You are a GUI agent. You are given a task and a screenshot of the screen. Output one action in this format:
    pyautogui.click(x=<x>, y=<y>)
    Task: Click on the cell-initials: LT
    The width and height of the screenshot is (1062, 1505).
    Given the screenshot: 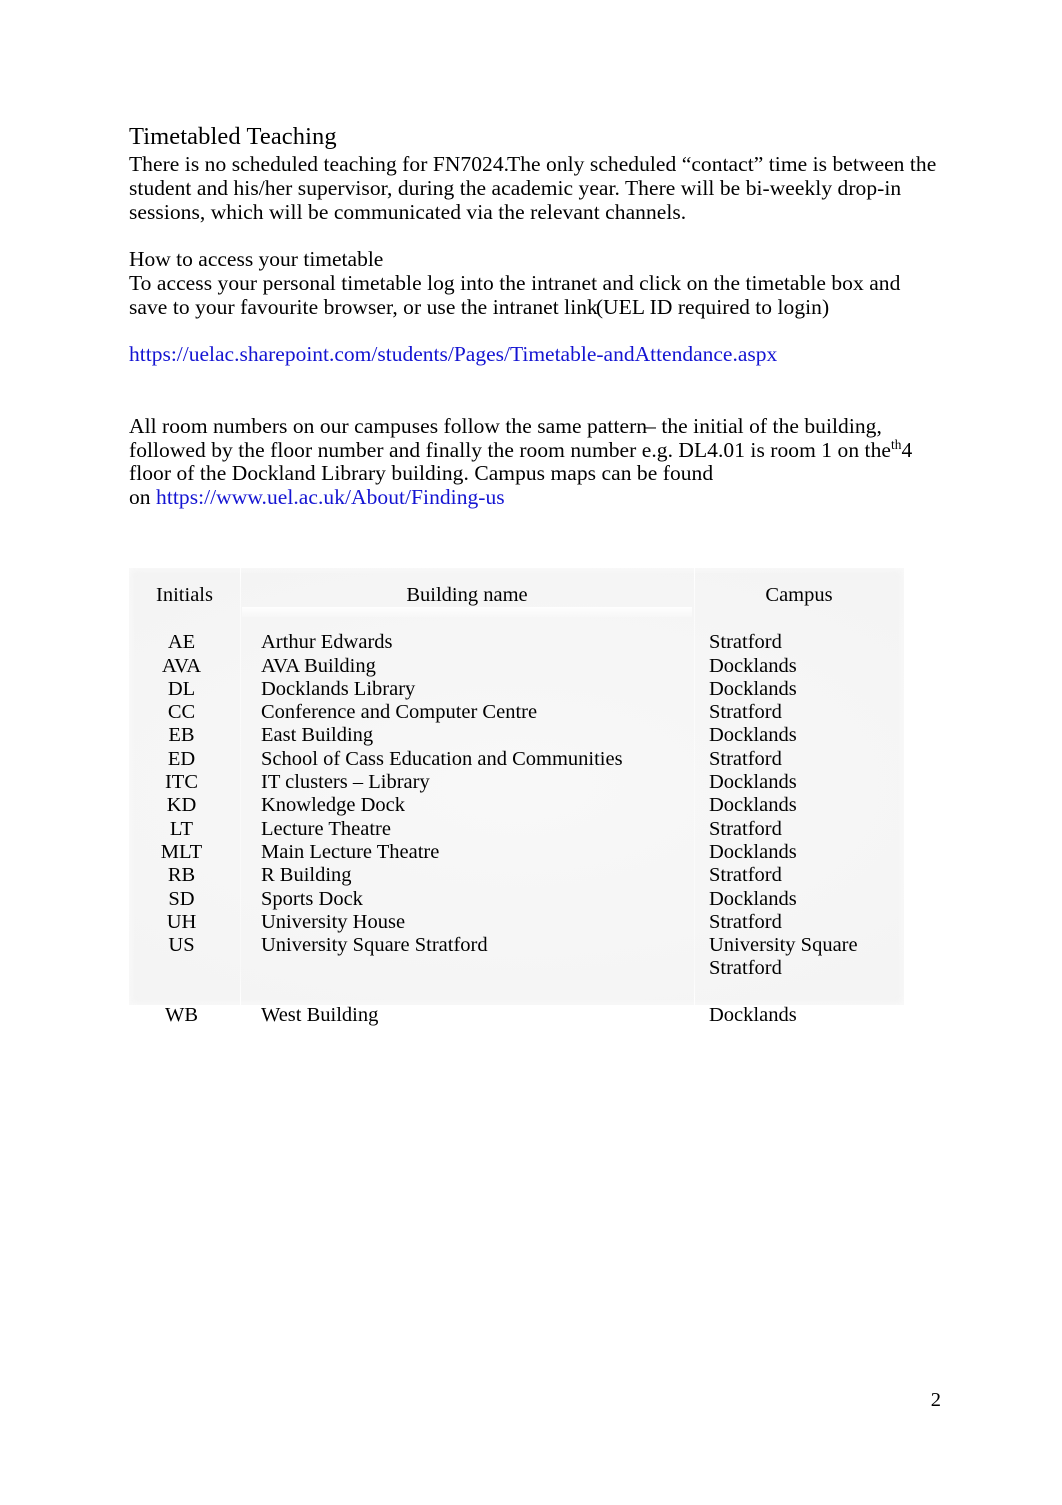 What is the action you would take?
    pyautogui.click(x=181, y=828)
    